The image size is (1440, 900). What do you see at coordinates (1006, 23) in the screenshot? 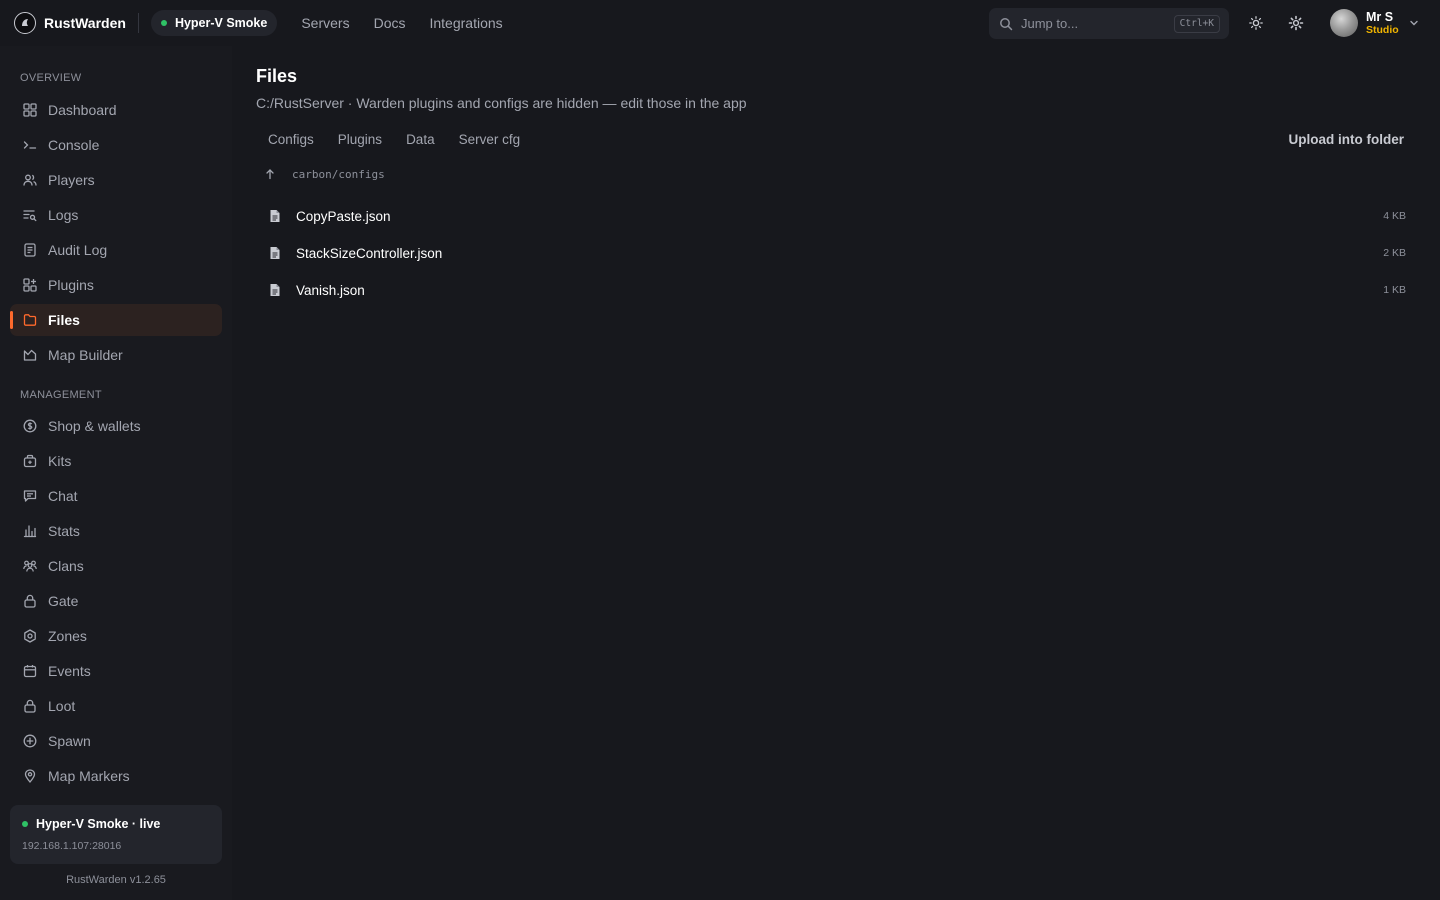
I see `search-icon` at bounding box center [1006, 23].